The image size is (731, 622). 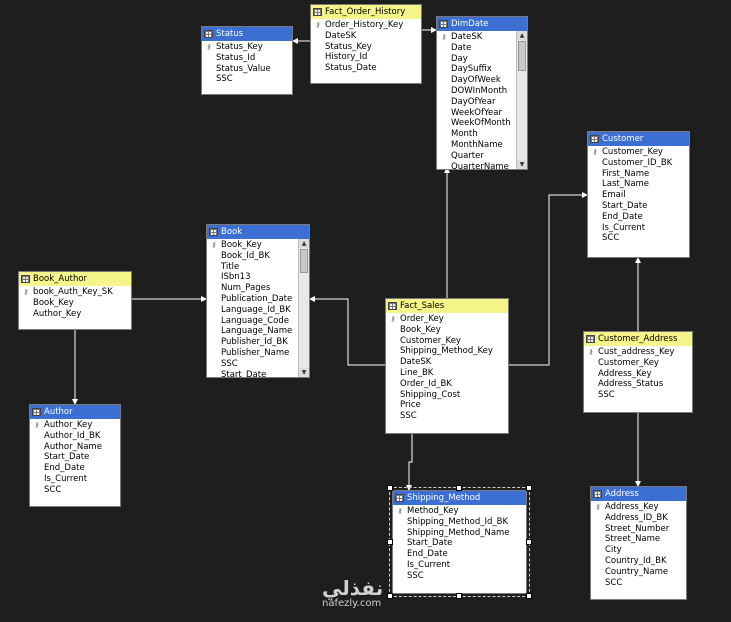 I want to click on resize-handle-s, so click(x=459, y=596).